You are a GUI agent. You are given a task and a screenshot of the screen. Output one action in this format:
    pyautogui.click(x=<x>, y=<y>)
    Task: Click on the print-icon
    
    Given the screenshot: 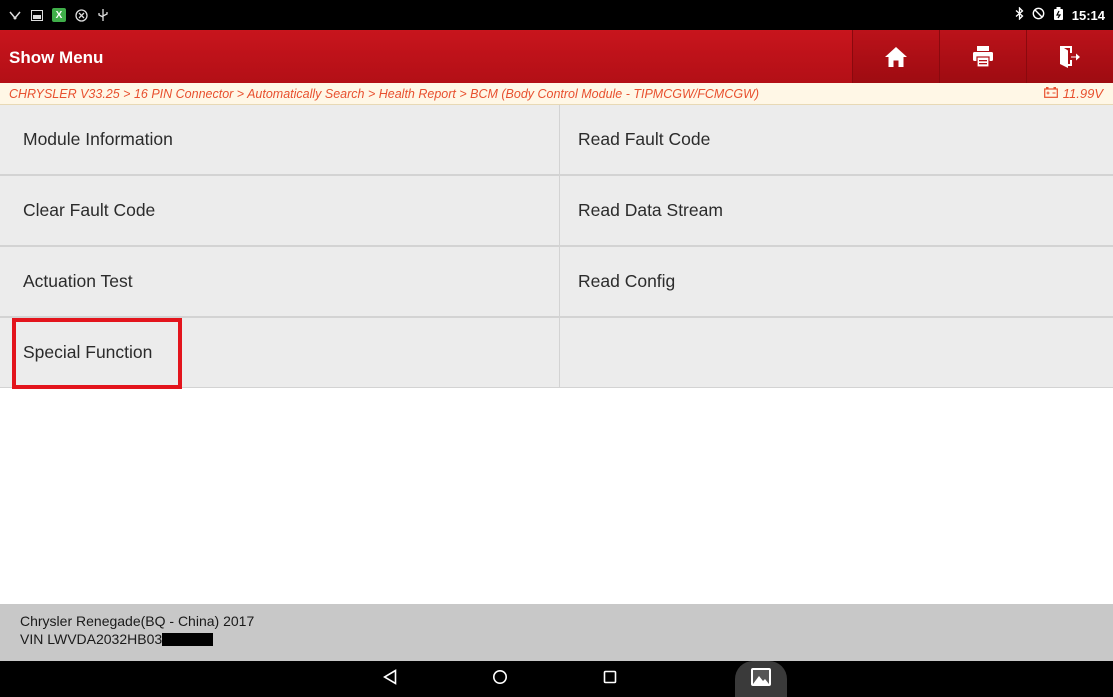 What is the action you would take?
    pyautogui.click(x=983, y=56)
    